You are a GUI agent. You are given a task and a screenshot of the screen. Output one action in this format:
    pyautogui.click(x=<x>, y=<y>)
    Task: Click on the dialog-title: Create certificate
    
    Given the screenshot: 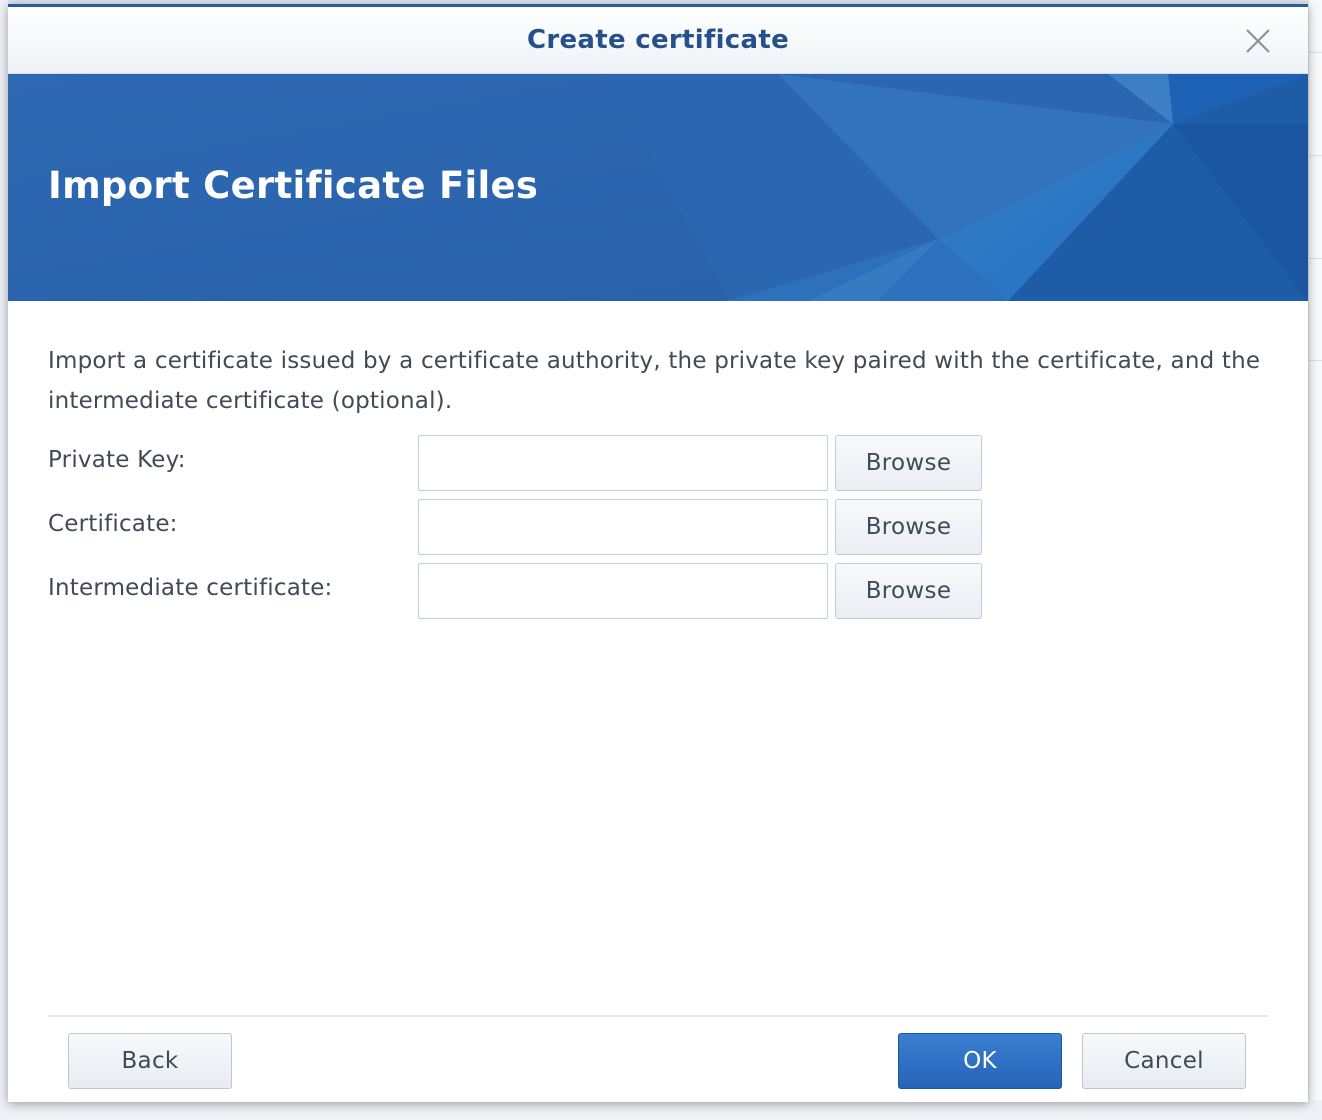 What is the action you would take?
    pyautogui.click(x=658, y=40)
    